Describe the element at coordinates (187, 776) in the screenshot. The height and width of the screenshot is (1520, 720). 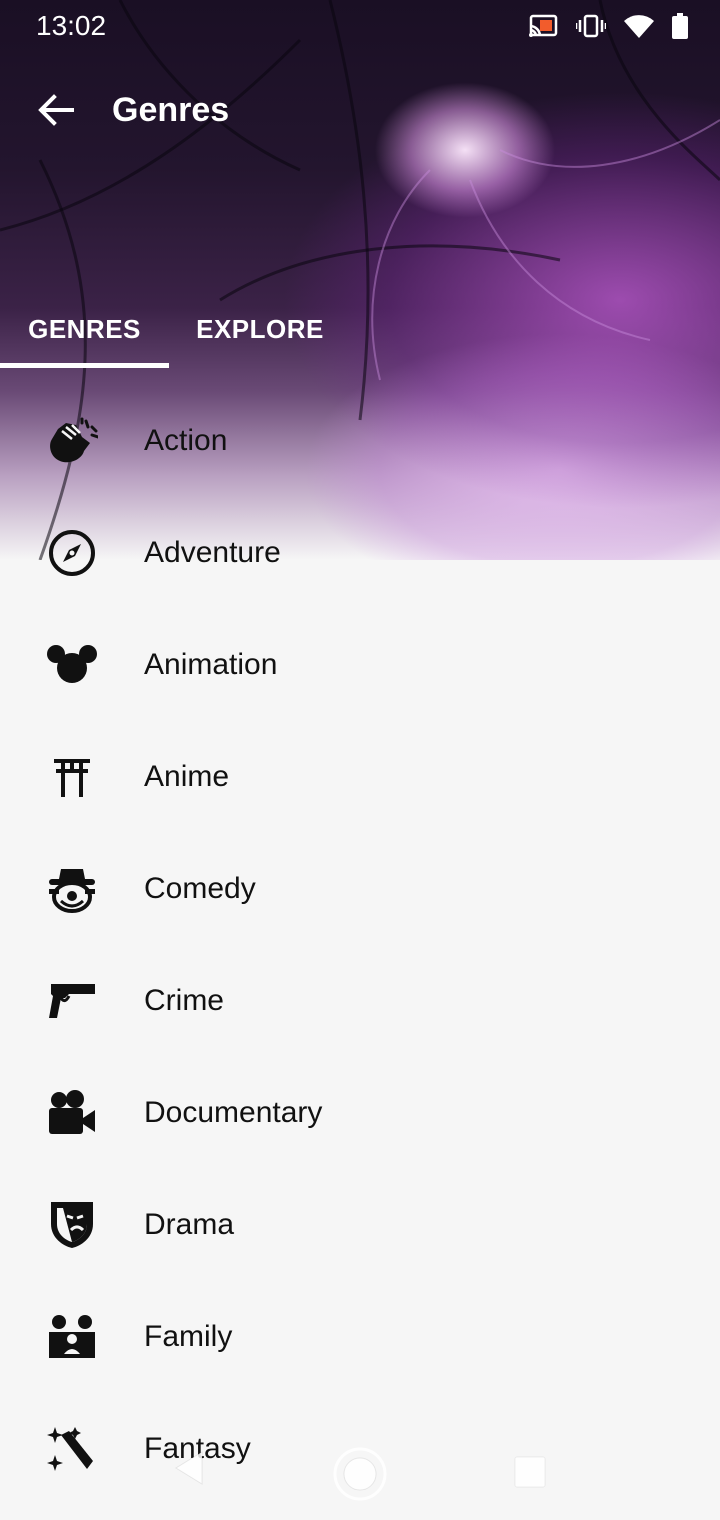
I see `genre-label: Anime` at that location.